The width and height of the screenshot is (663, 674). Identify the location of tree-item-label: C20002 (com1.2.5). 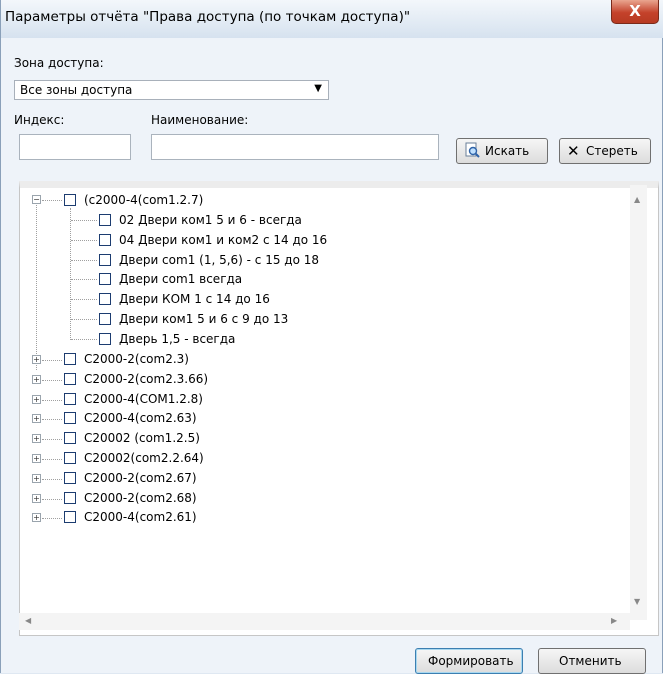
(142, 438).